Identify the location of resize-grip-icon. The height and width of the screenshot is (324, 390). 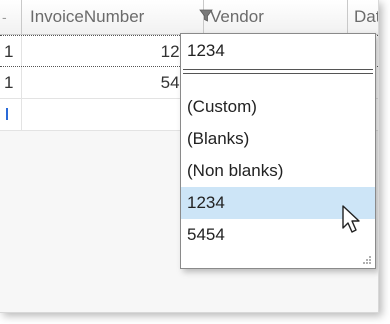
(367, 260).